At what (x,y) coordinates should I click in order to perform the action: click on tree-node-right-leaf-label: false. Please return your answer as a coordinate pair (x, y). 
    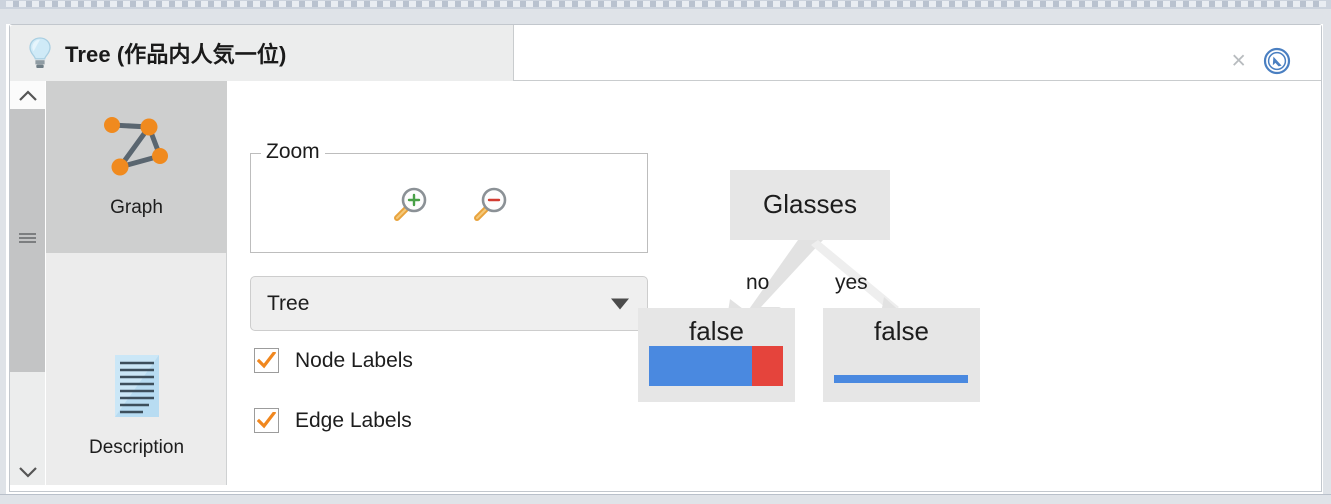
    Looking at the image, I should click on (901, 331).